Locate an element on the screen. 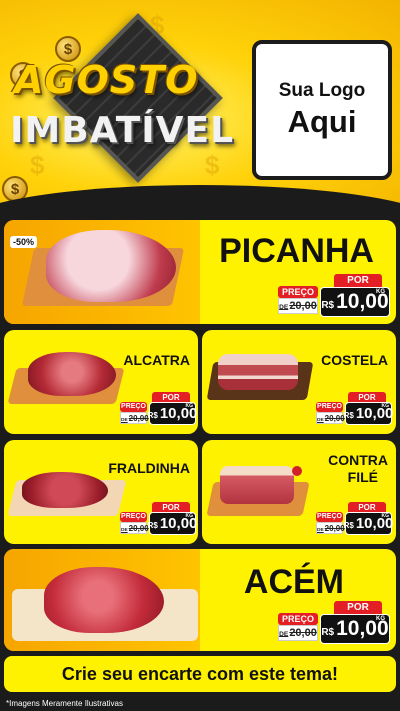 The height and width of the screenshot is (711, 400). product-name: CONTRA FILÉ is located at coordinates (358, 468).